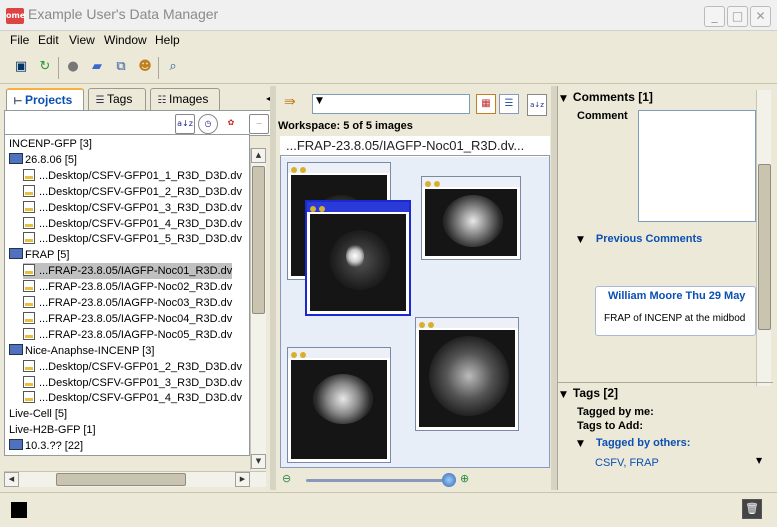  Describe the element at coordinates (125, 40) in the screenshot. I see `menu-window: Window` at that location.